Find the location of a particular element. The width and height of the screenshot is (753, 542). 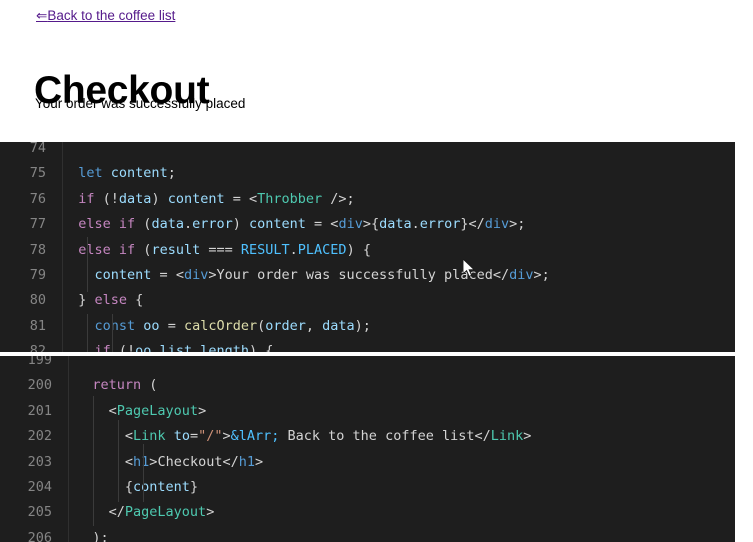

code-token: list is located at coordinates (176, 347).